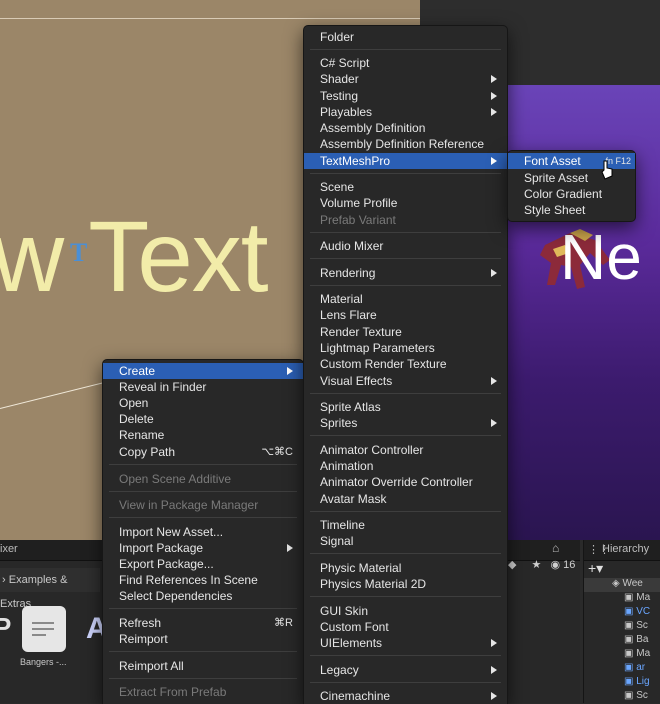 Image resolution: width=660 pixels, height=704 pixels. I want to click on menu-item-rendering: Rendering, so click(405, 273).